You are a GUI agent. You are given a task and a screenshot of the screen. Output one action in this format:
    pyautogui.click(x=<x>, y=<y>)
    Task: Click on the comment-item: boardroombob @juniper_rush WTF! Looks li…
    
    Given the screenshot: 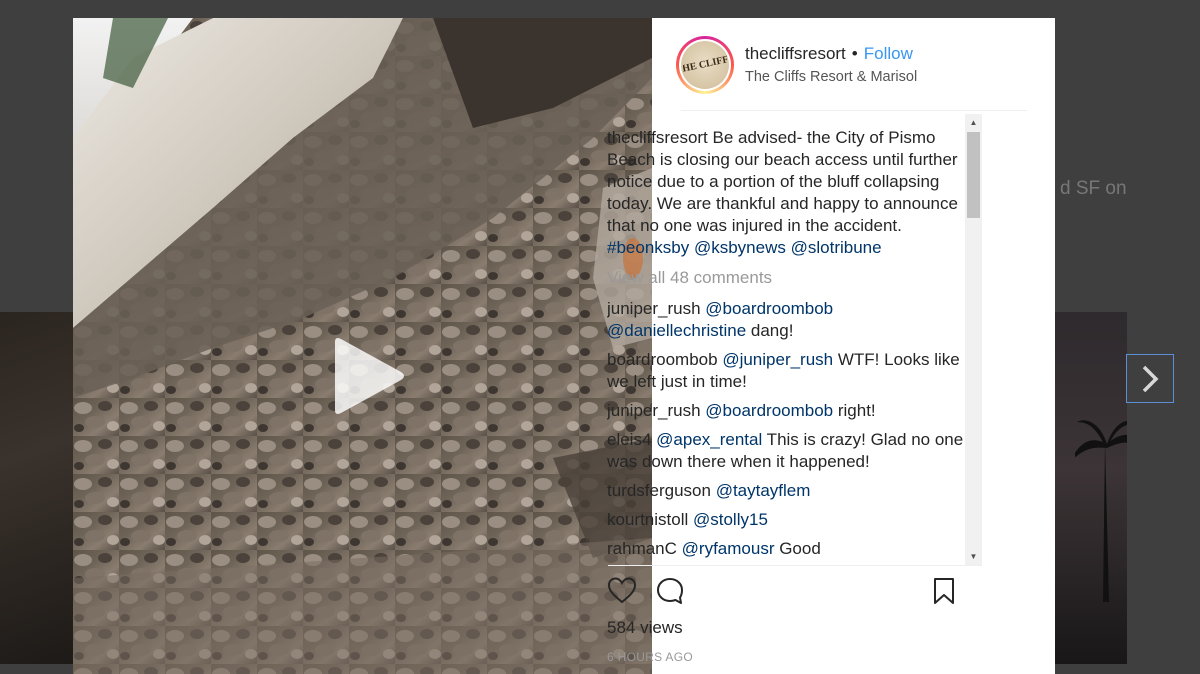 What is the action you would take?
    pyautogui.click(x=786, y=371)
    